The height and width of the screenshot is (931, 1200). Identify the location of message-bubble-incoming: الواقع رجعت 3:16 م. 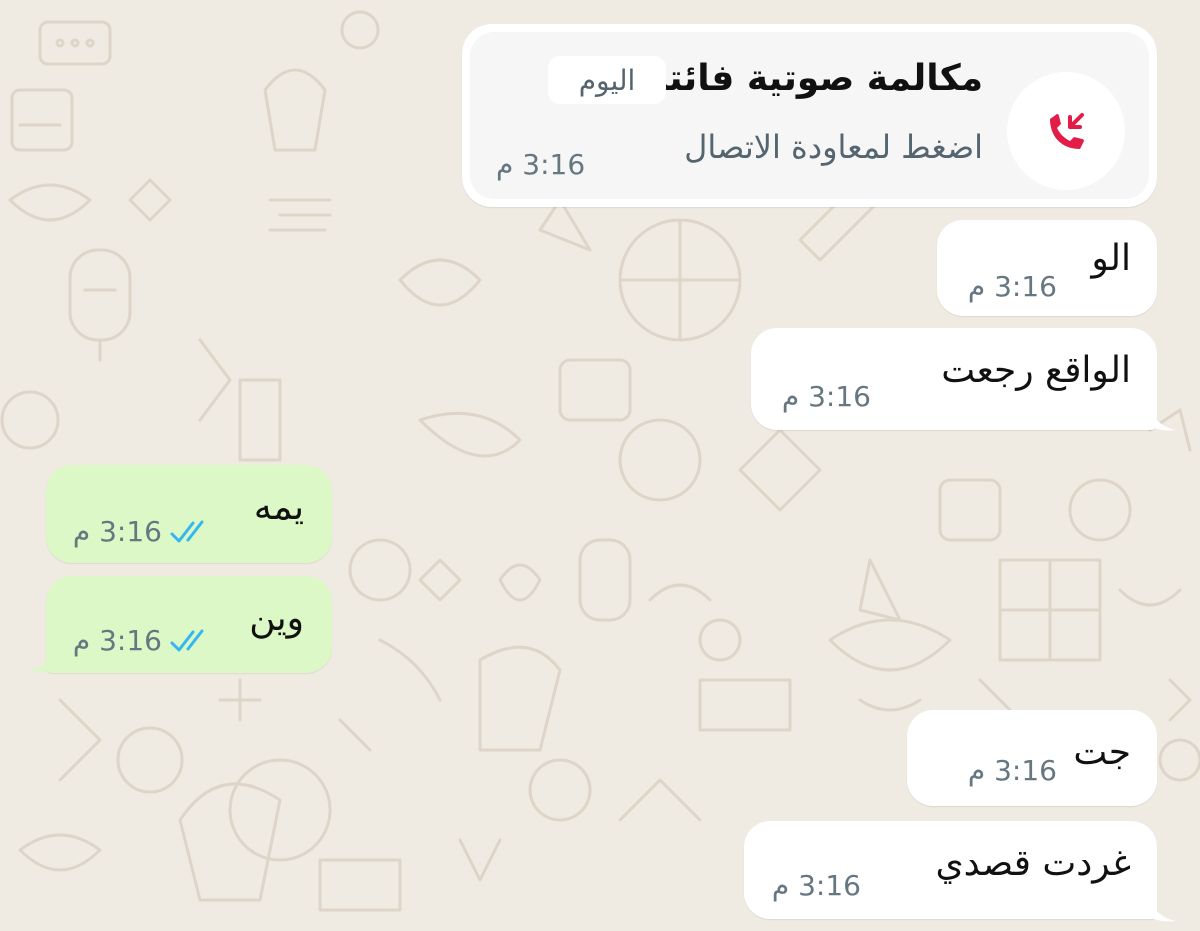
(954, 379).